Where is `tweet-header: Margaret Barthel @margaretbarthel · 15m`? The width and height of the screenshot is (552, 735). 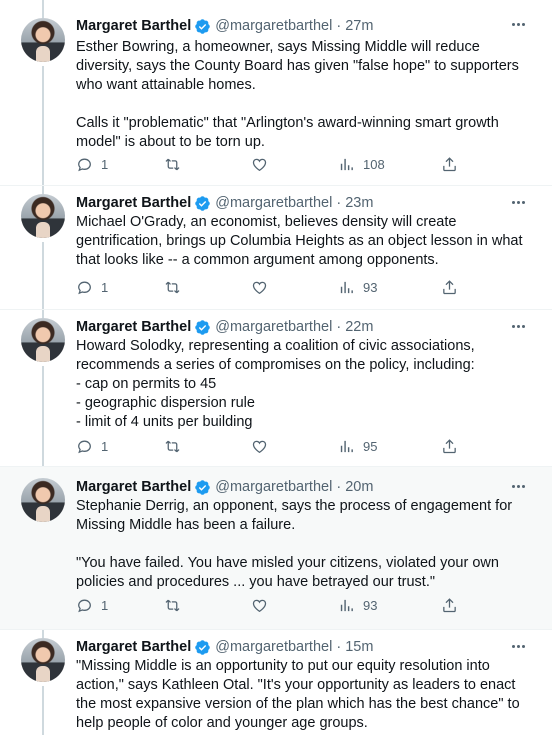
tweet-header: Margaret Barthel @margaretbarthel · 15m is located at coordinates (224, 647).